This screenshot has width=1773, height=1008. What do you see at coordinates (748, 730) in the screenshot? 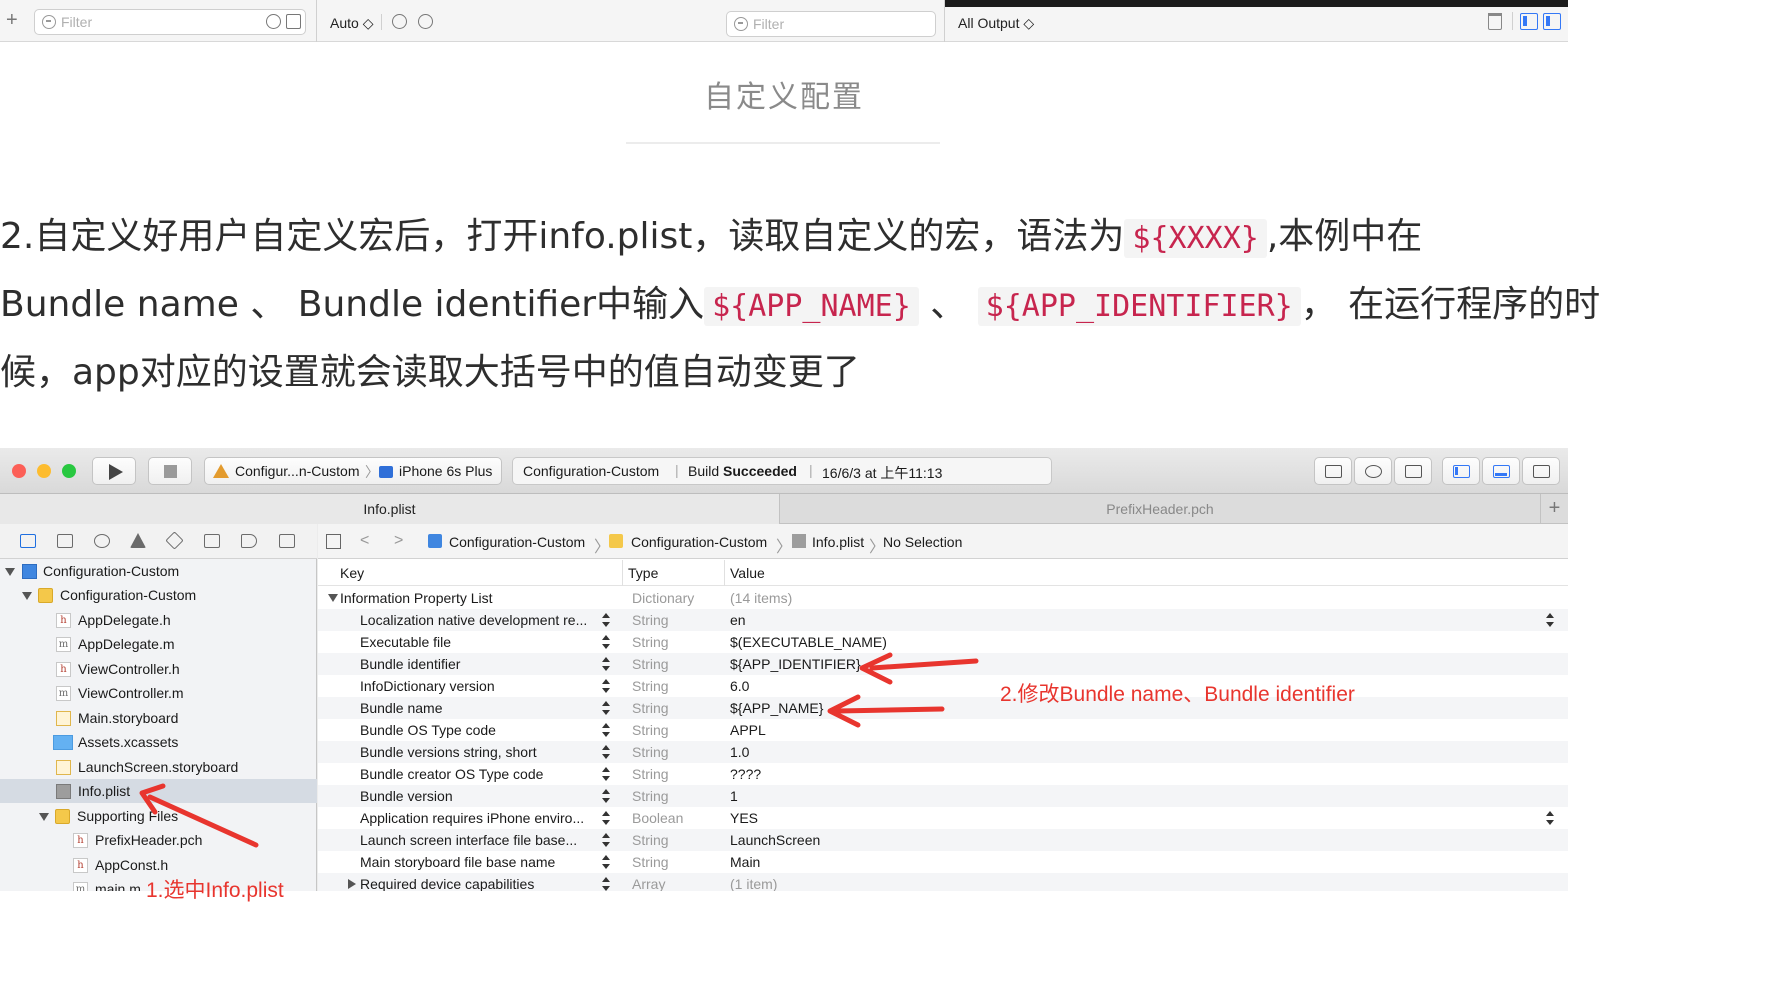
I see `plist-value: APPL` at bounding box center [748, 730].